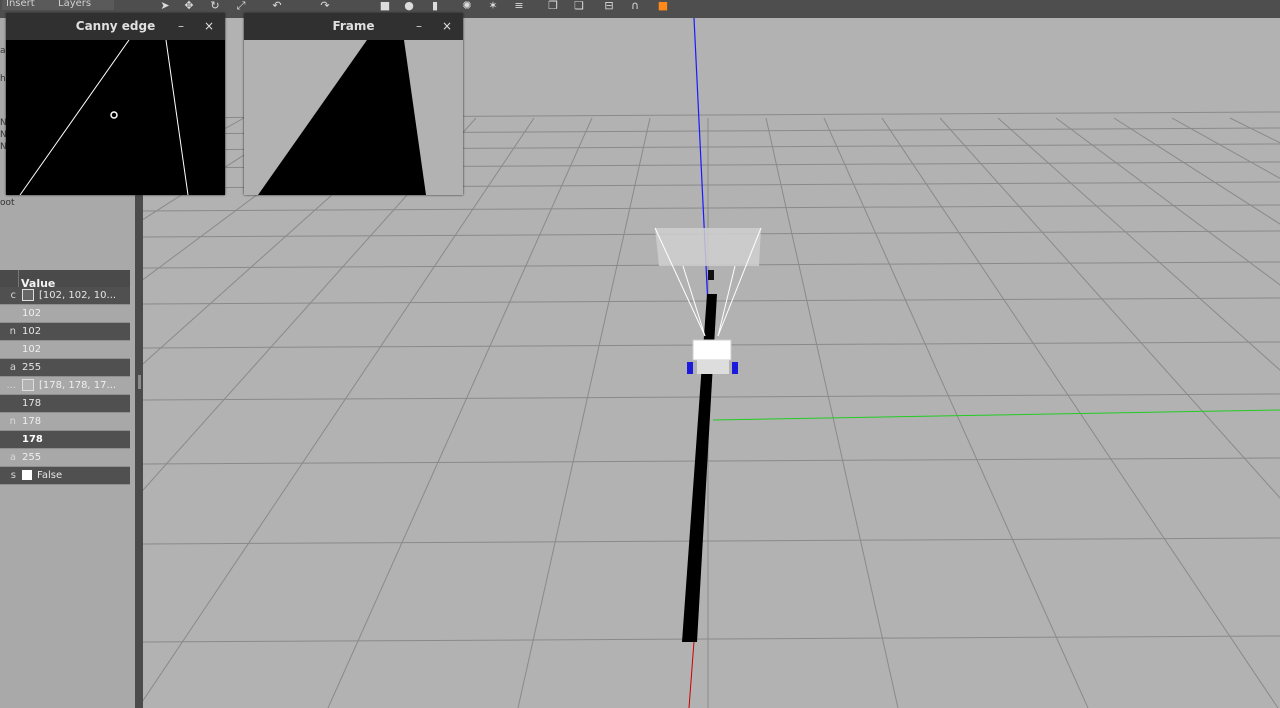 The height and width of the screenshot is (708, 1280). I want to click on orange-square-icon: ■, so click(663, 6).